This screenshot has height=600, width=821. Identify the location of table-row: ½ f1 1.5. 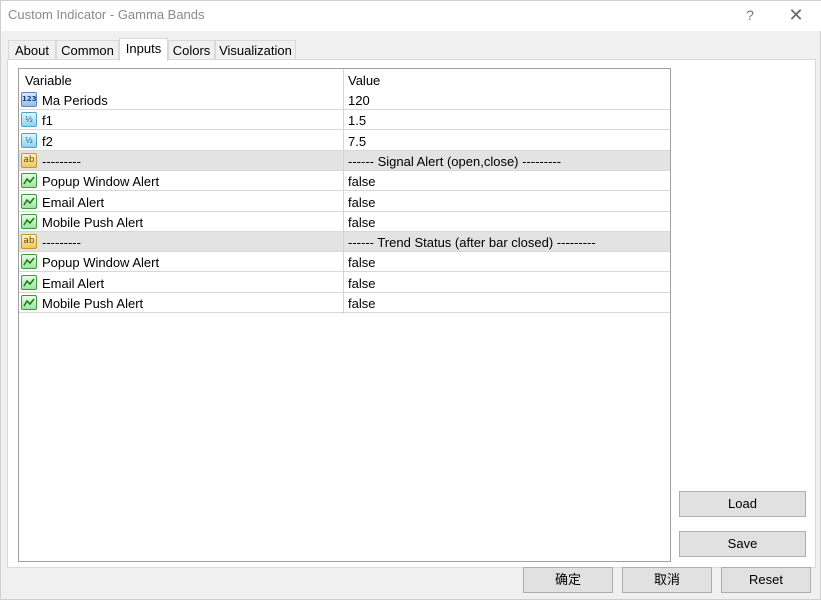
(344, 120).